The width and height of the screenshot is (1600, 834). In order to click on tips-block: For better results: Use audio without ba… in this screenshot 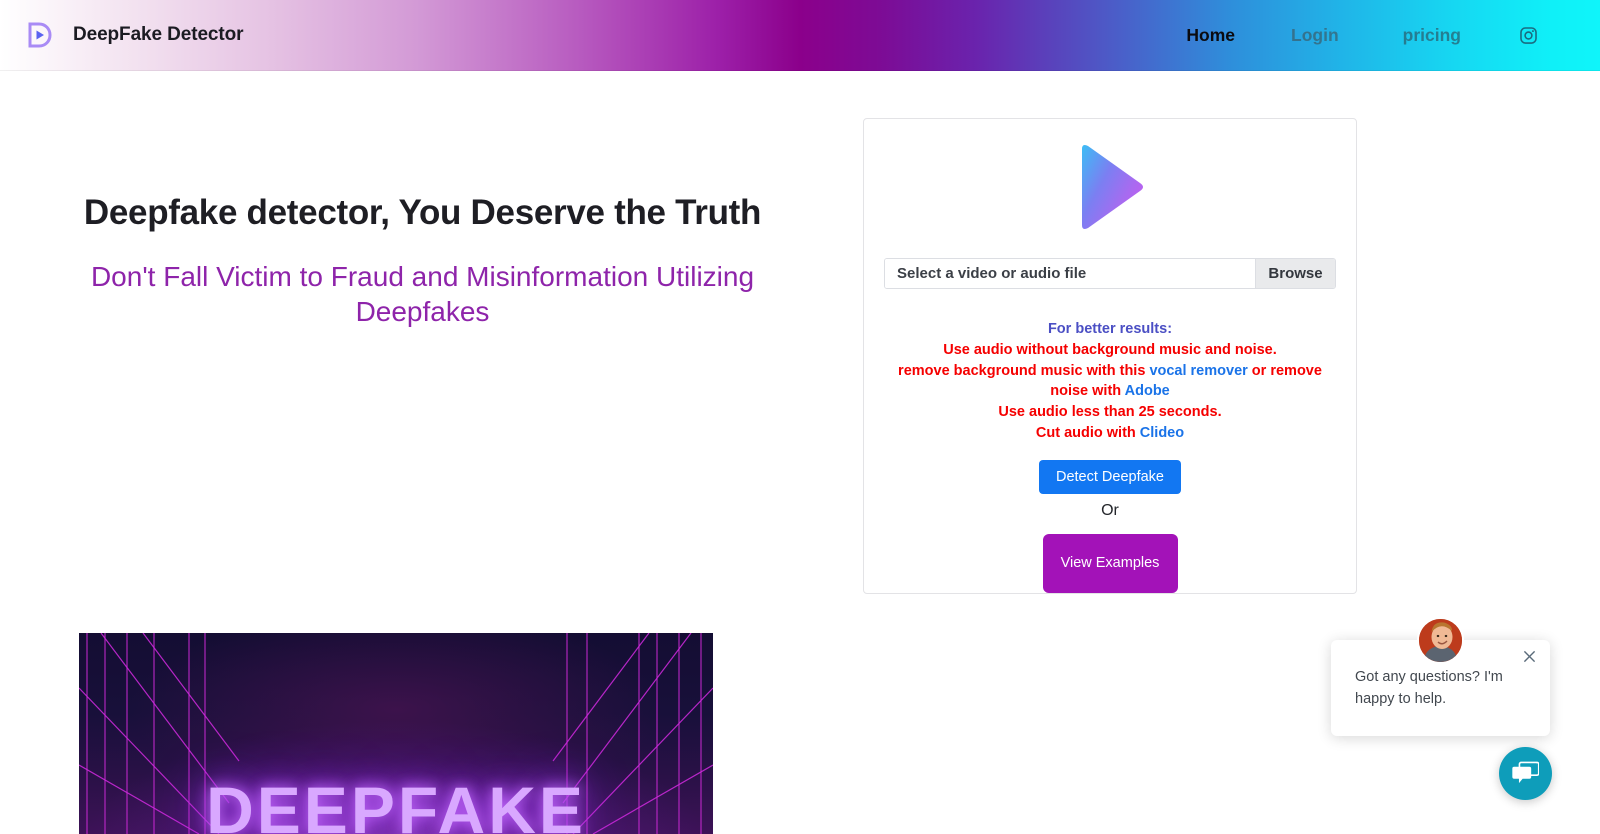, I will do `click(1110, 381)`.